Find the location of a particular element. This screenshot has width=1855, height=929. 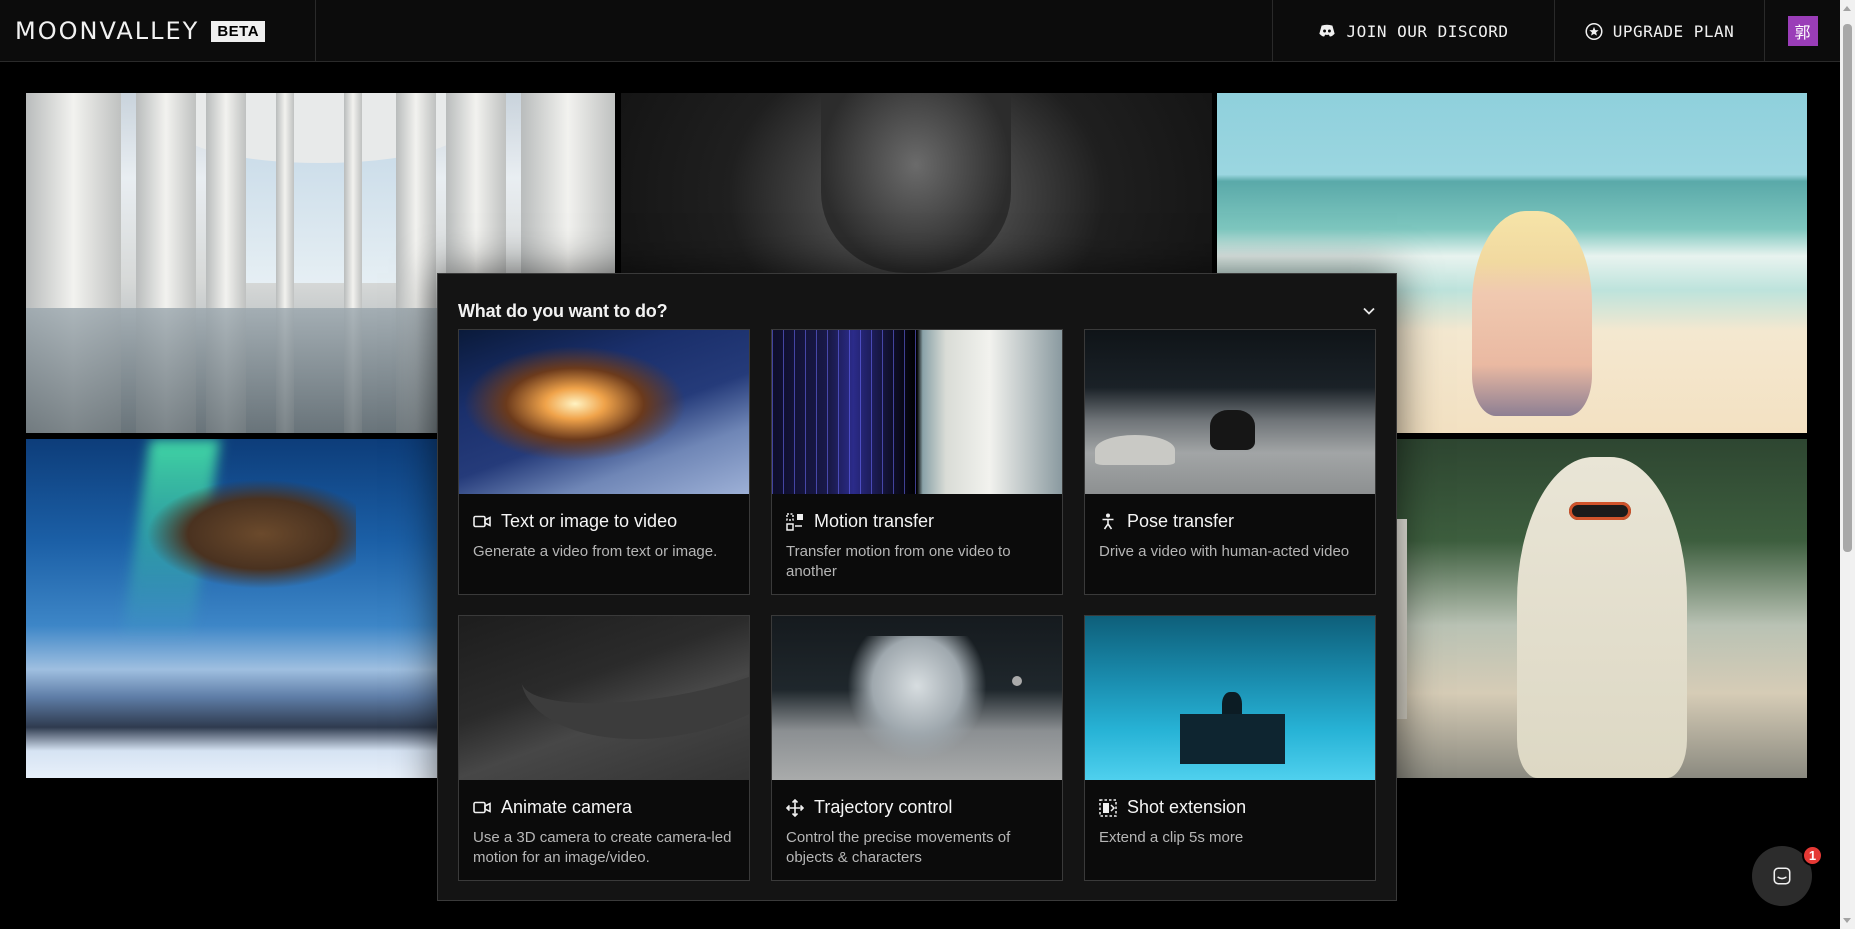

option-description: Drive a video with human-acted video is located at coordinates (1224, 551).